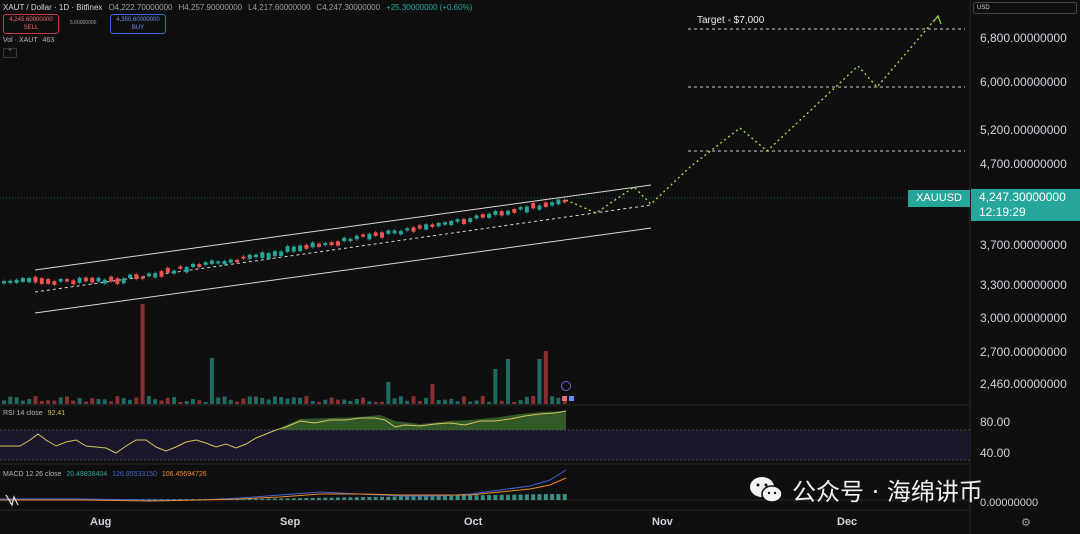 The width and height of the screenshot is (1080, 534). I want to click on settings-gear-icon: ⚙, so click(1026, 522).